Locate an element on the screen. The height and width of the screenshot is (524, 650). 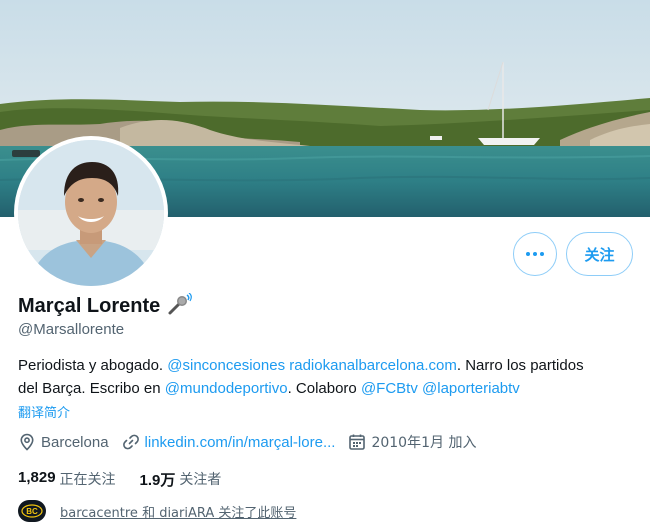
location-text: Barcelona is located at coordinates (75, 442).